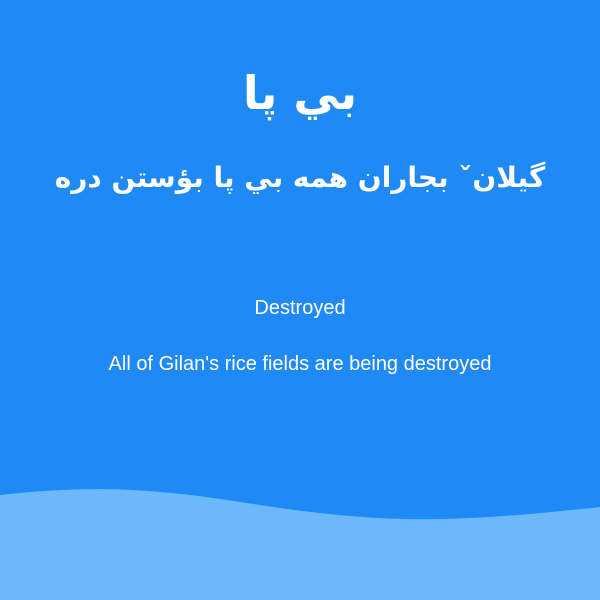  What do you see at coordinates (300, 177) in the screenshot?
I see `example-sentence: گيلانˇ بجاران همه بي پا بؤستن دره` at bounding box center [300, 177].